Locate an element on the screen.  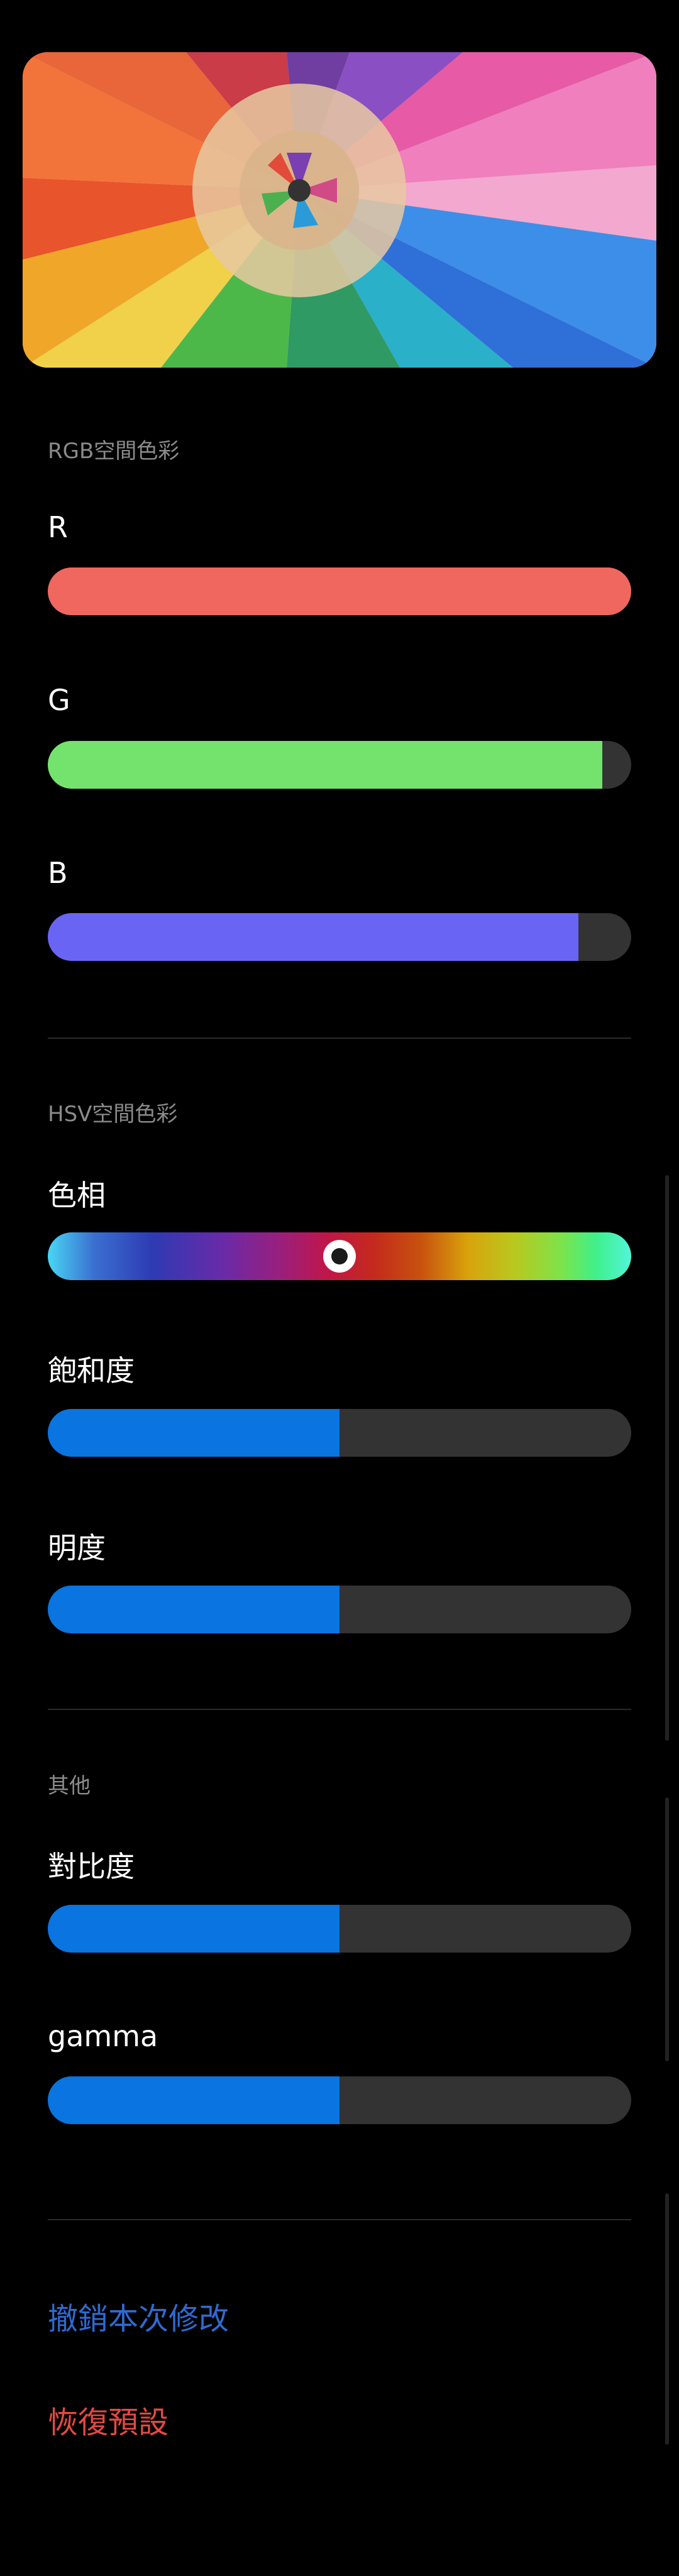
preview-image is located at coordinates (339, 210).